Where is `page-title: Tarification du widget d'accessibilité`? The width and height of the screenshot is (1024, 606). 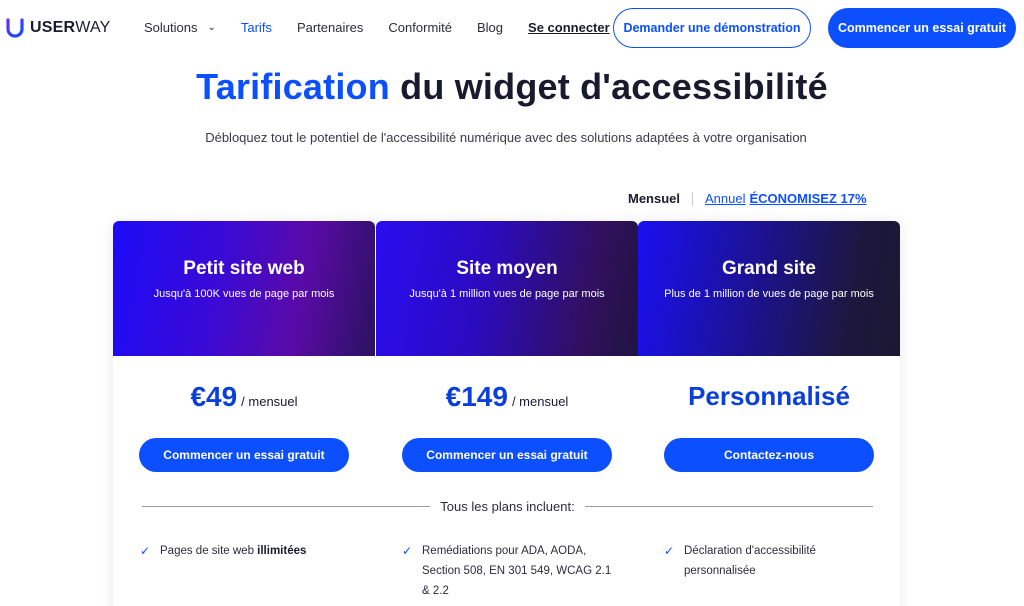
page-title: Tarification du widget d'accessibilité is located at coordinates (512, 86).